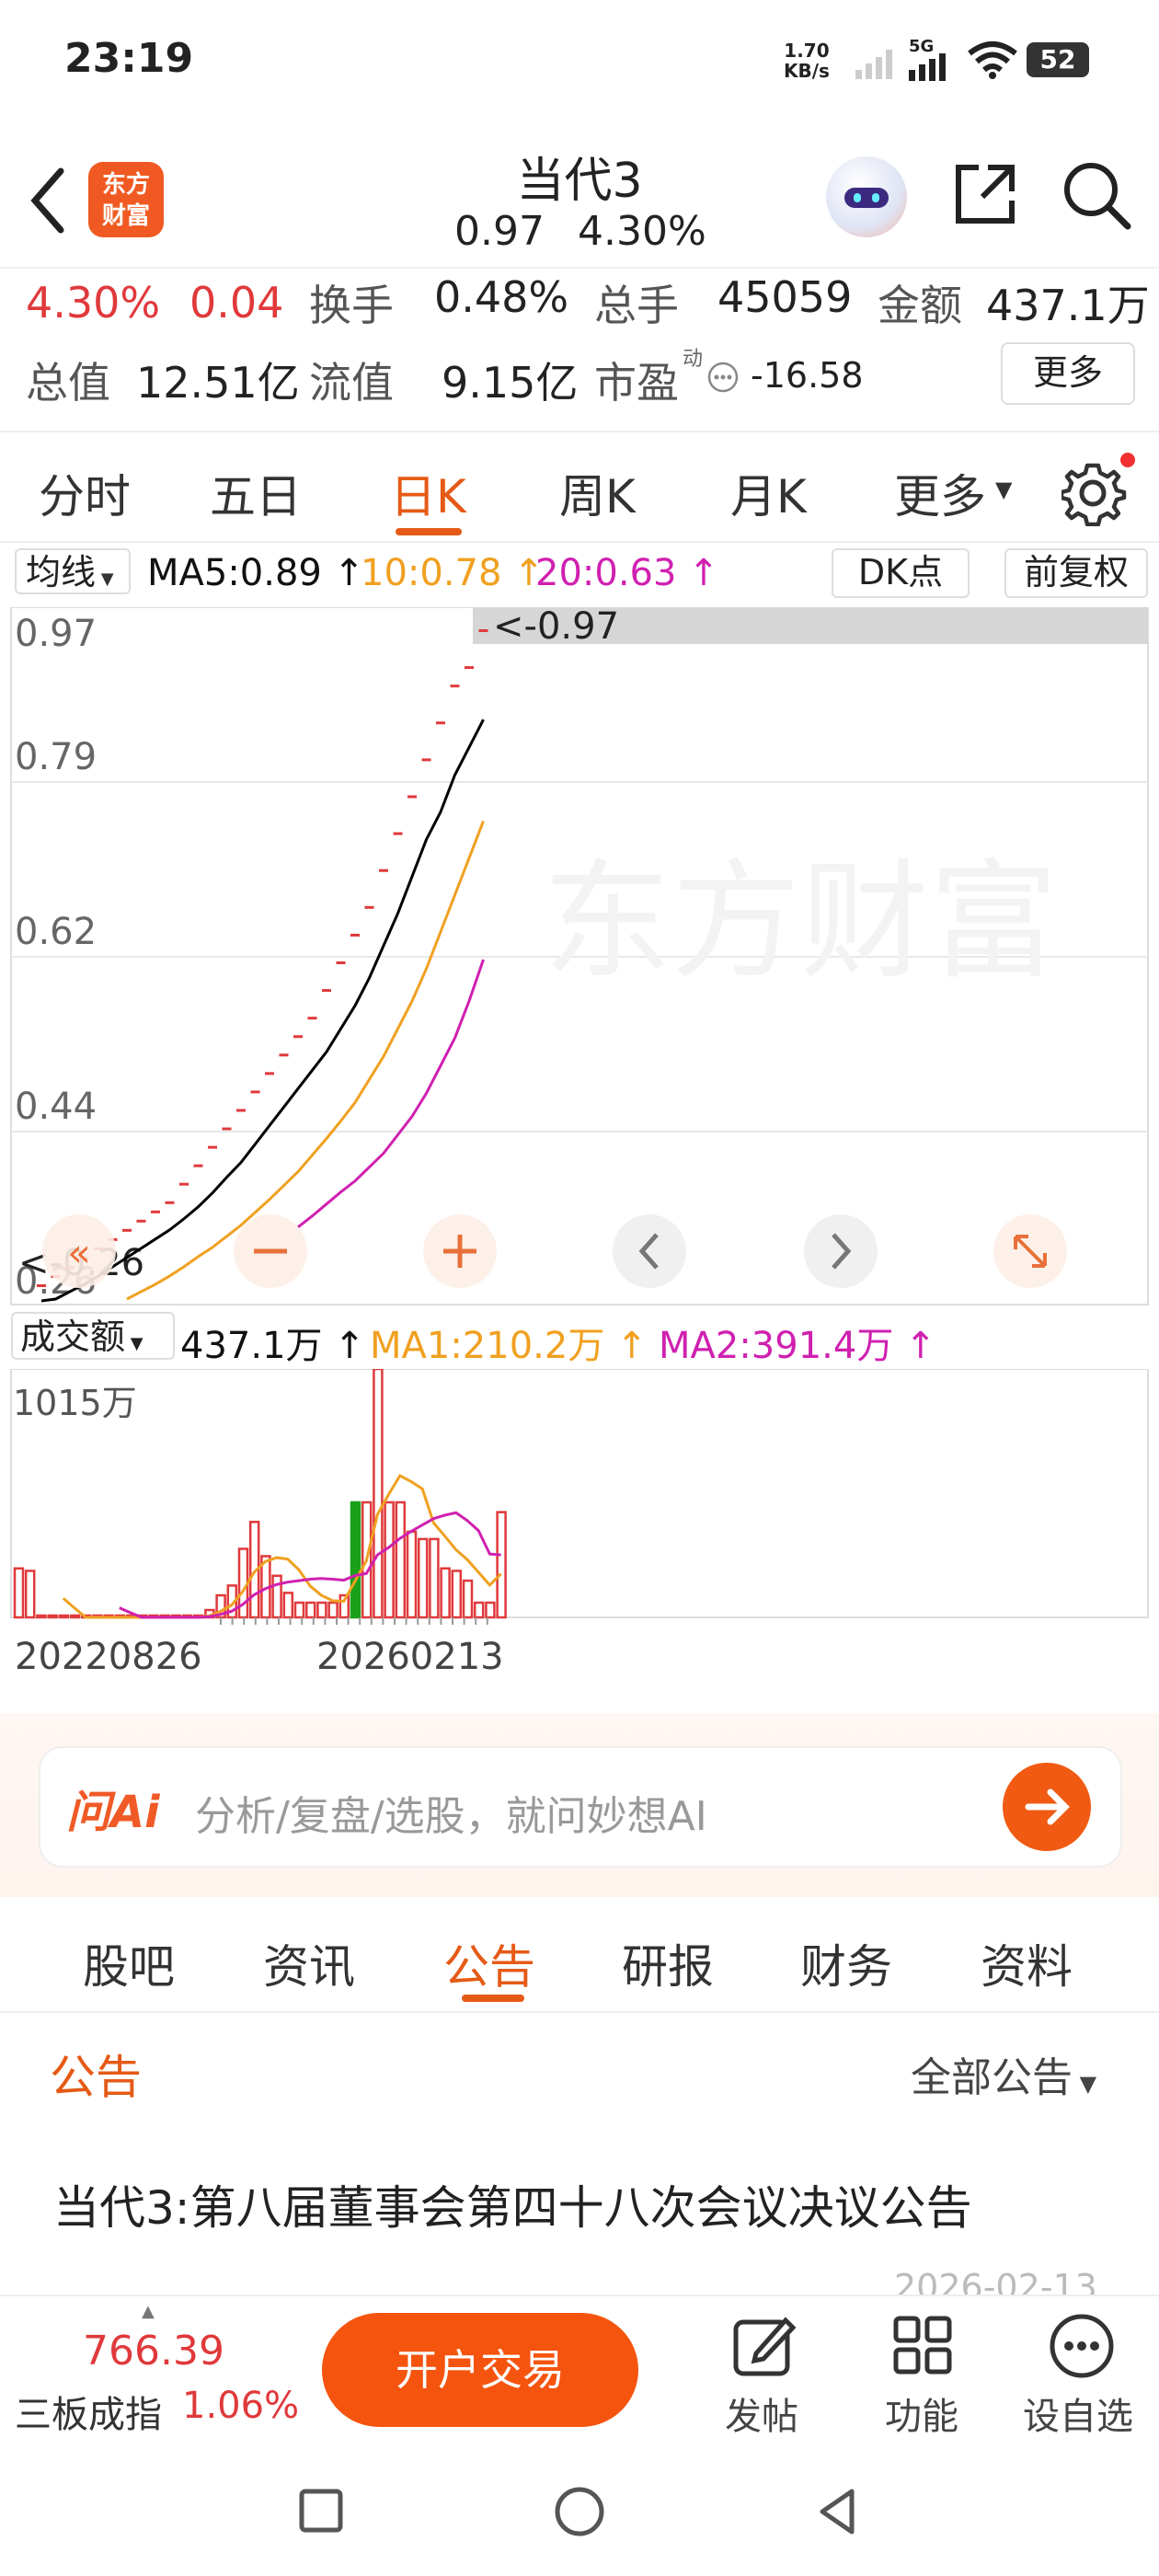 This screenshot has width=1159, height=2576. I want to click on functions-grid-icon, so click(923, 2346).